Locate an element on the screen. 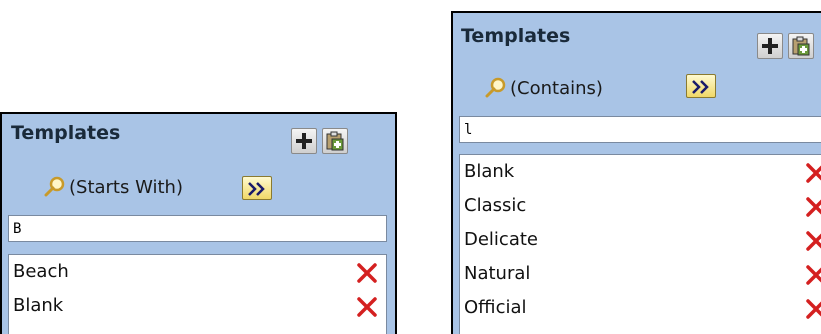 The width and height of the screenshot is (821, 334). template-name: Beach is located at coordinates (41, 271).